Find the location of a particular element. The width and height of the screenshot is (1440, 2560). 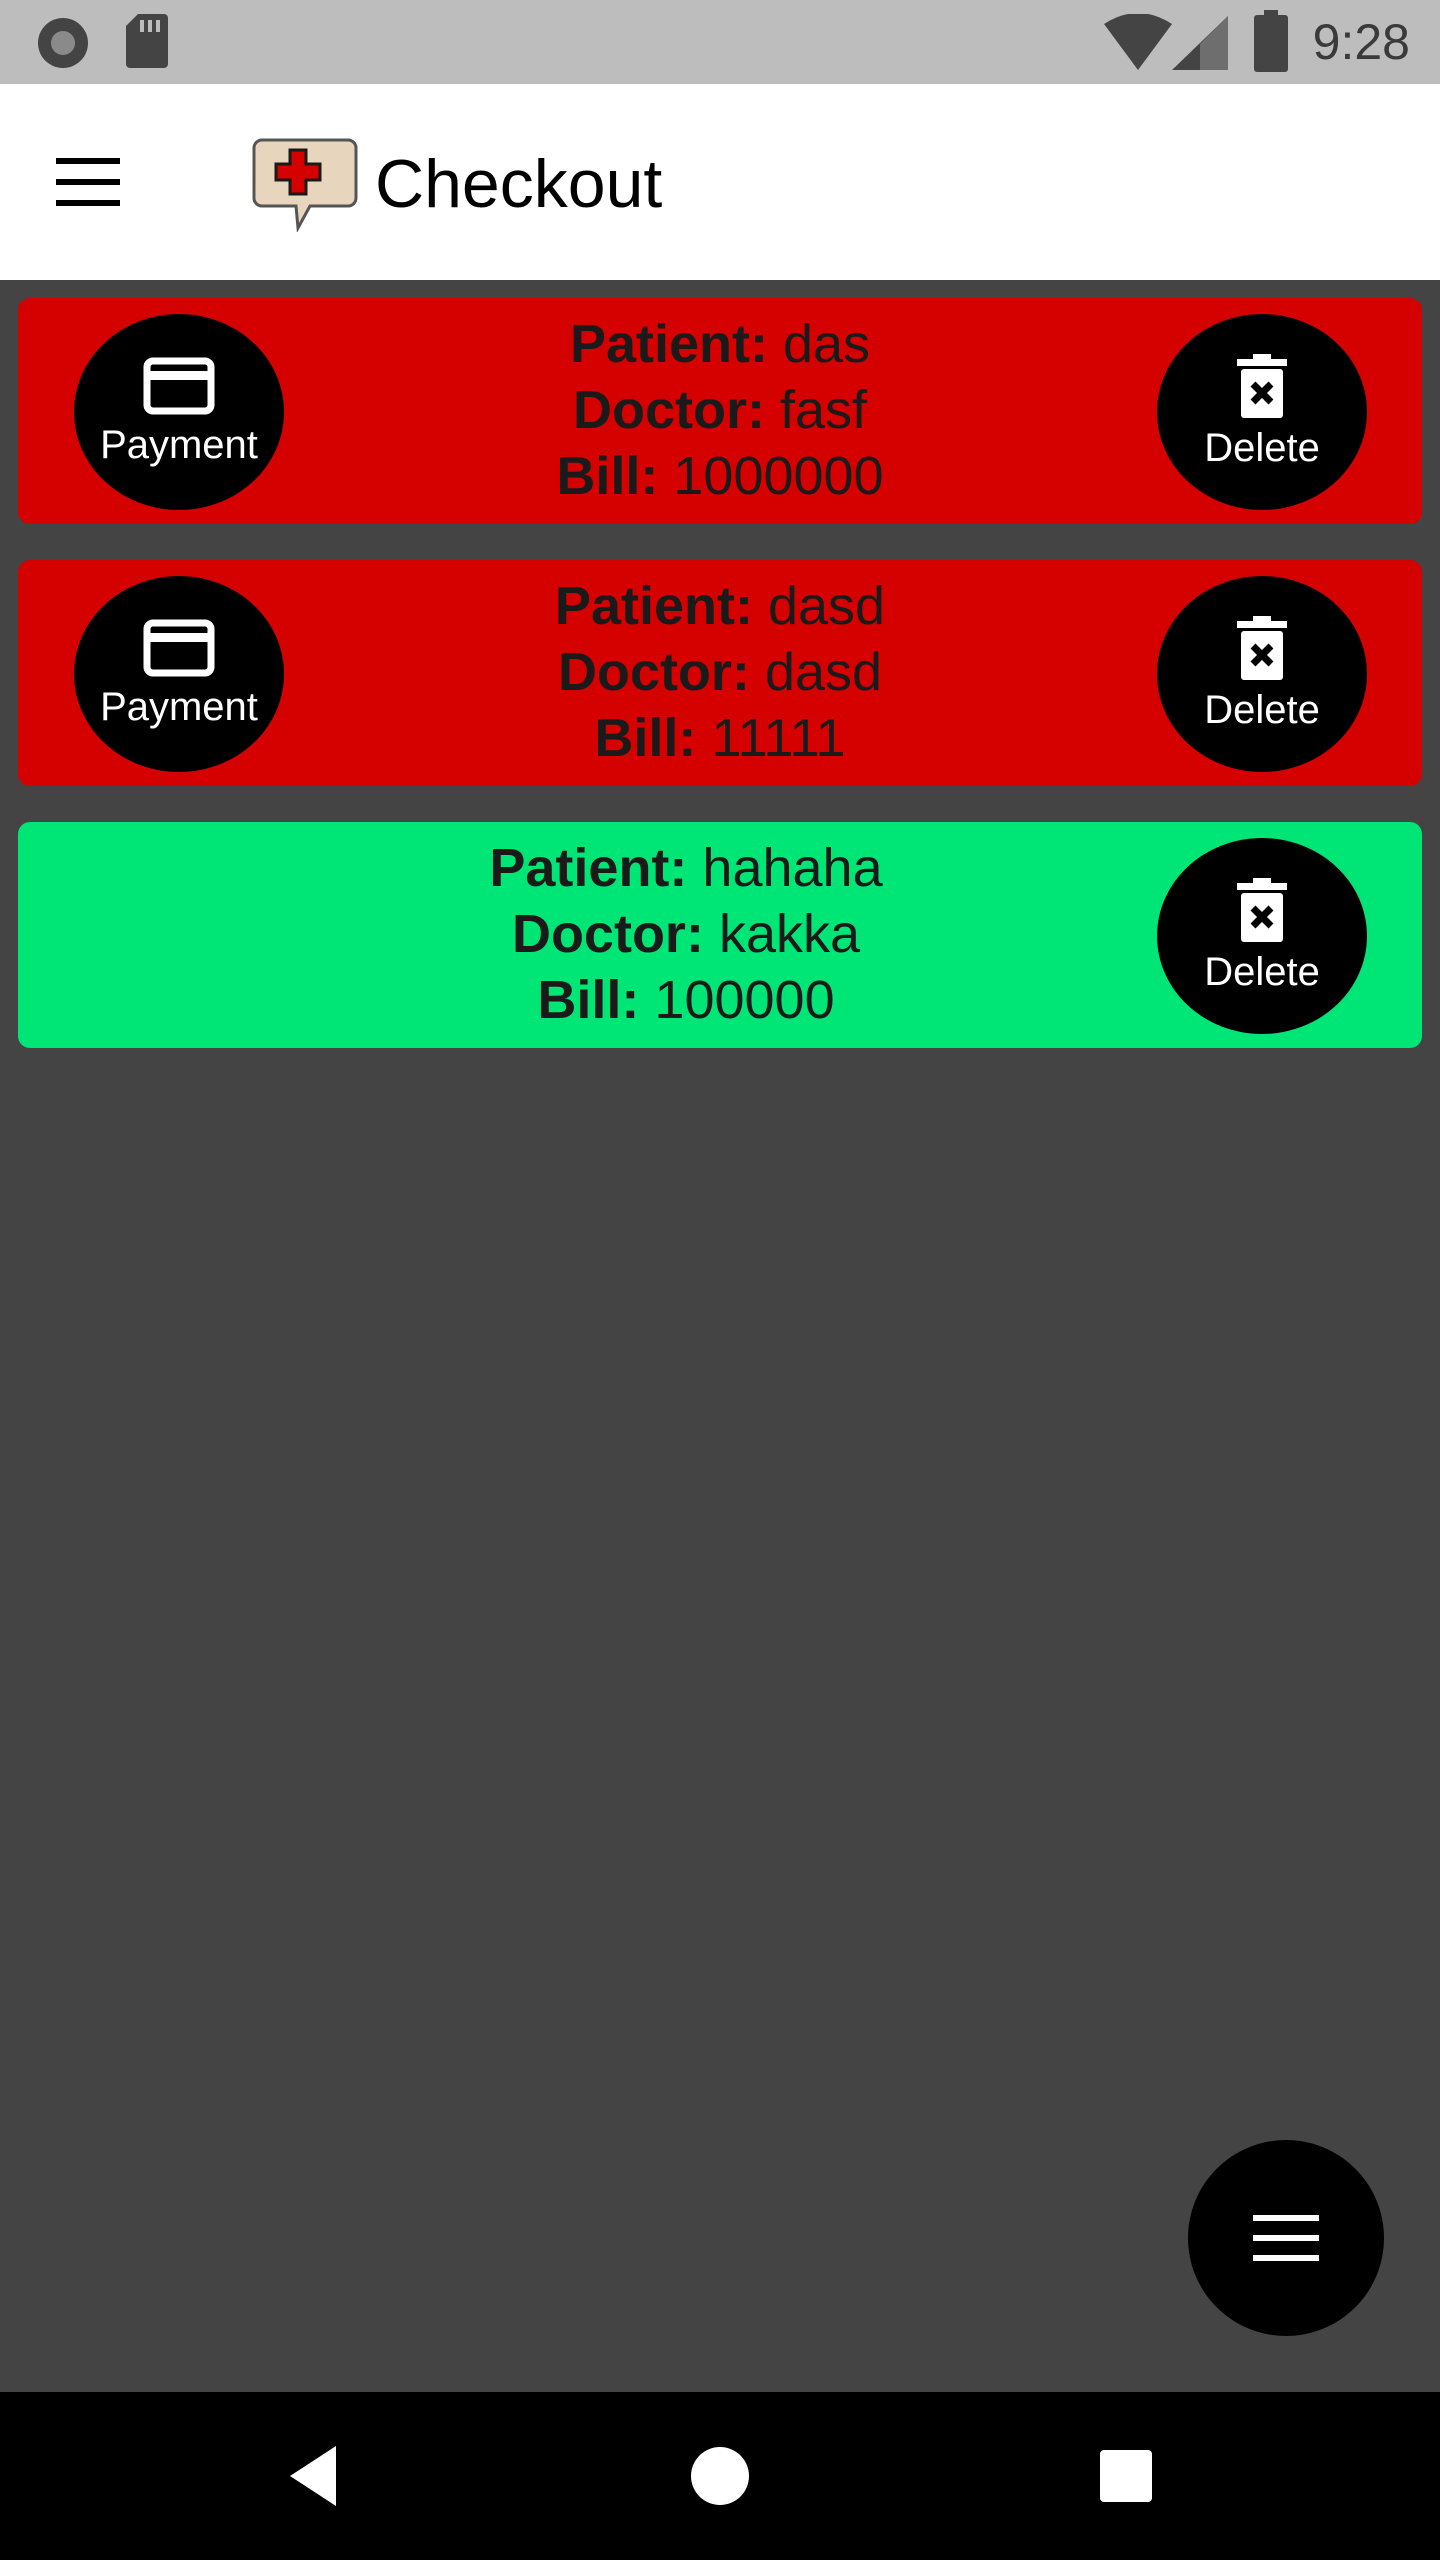

bill-row: Bill: 11111 is located at coordinates (719, 738).